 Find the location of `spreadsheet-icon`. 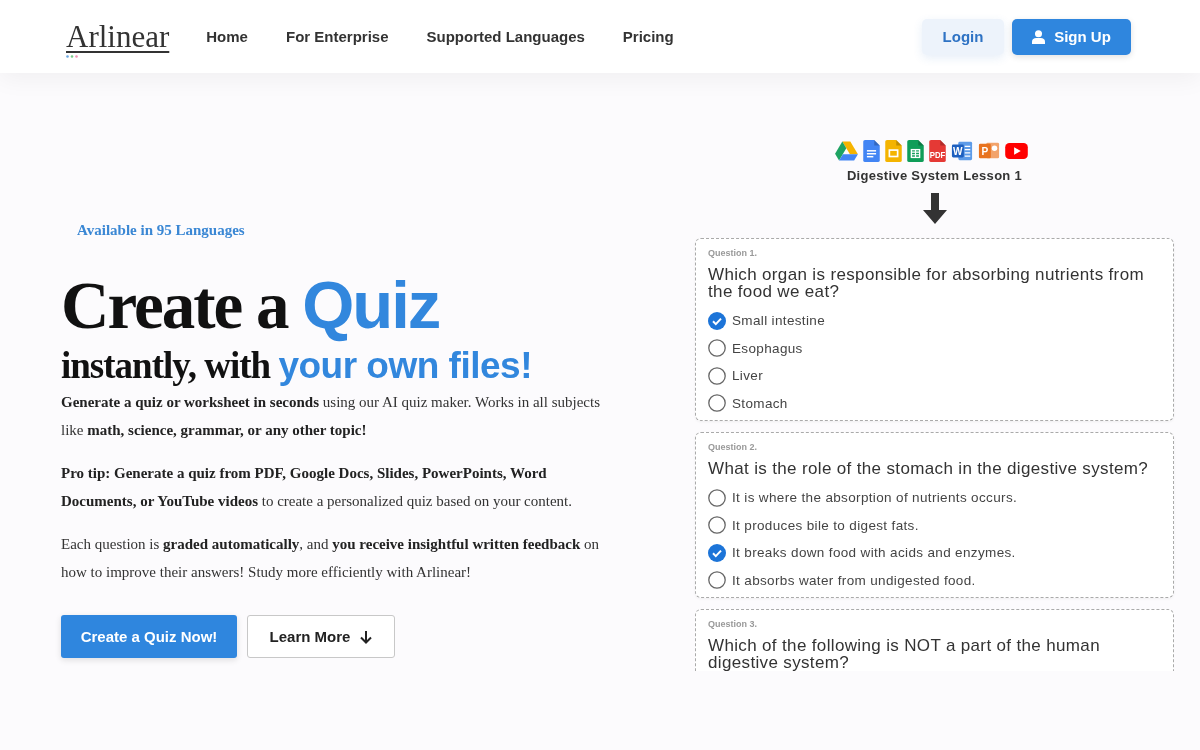

spreadsheet-icon is located at coordinates (915, 151).